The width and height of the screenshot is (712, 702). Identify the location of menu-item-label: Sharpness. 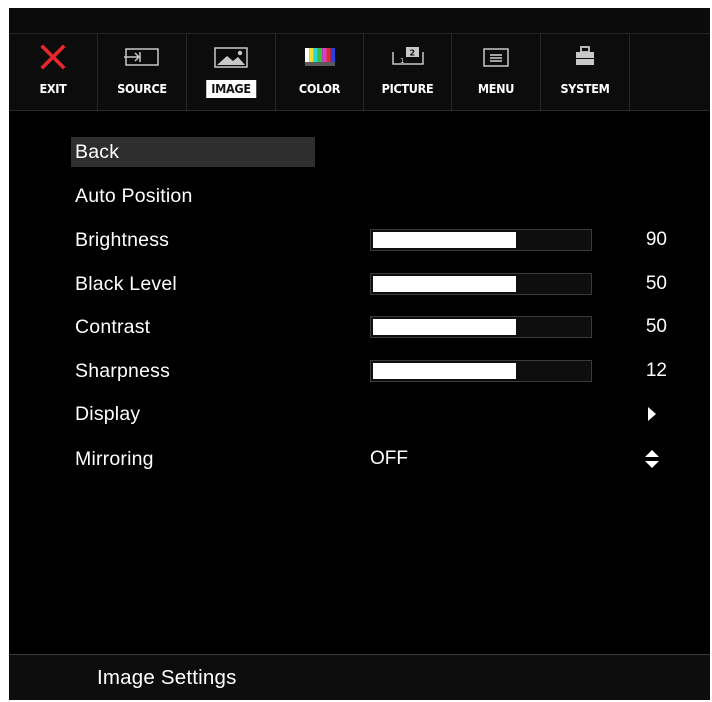
(123, 371).